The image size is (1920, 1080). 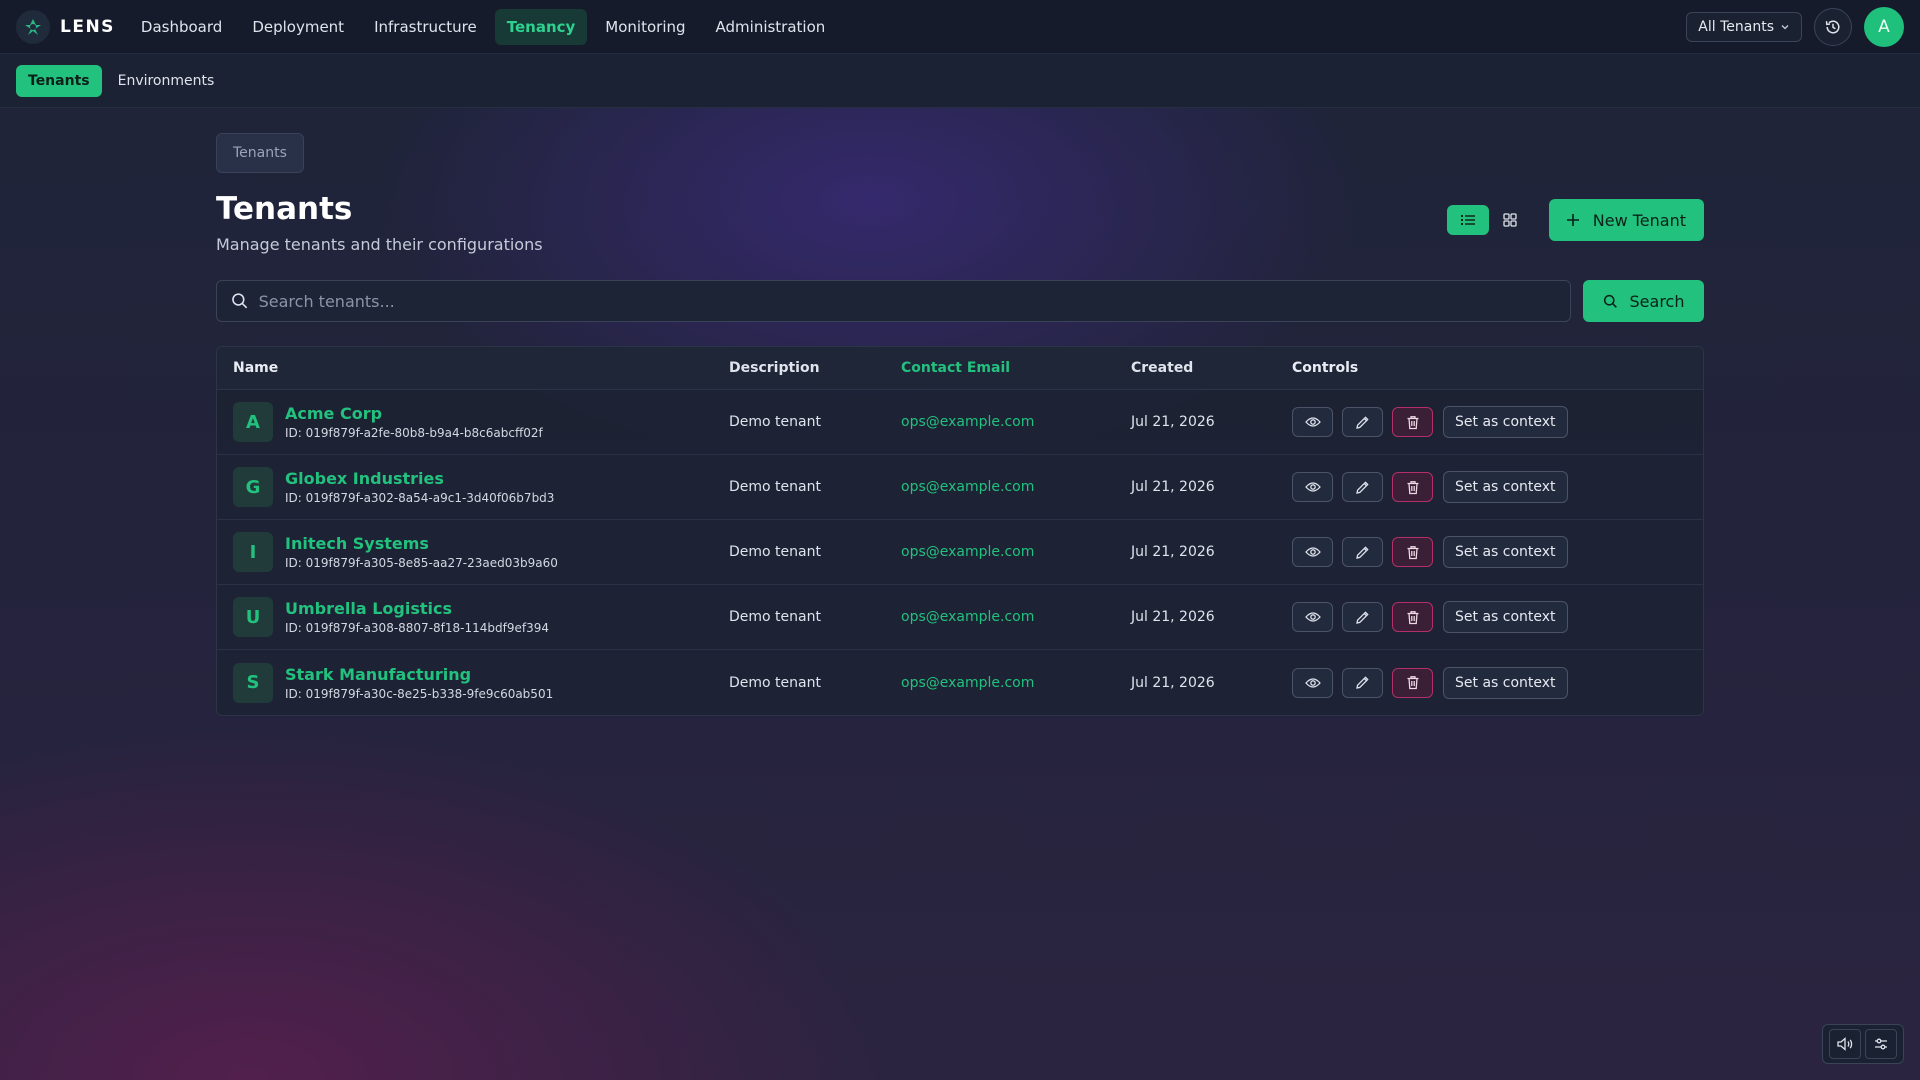 I want to click on tenant-id: ID: 019f879f-a30c-8e25-b338-9fe9c60ab501, so click(x=419, y=693).